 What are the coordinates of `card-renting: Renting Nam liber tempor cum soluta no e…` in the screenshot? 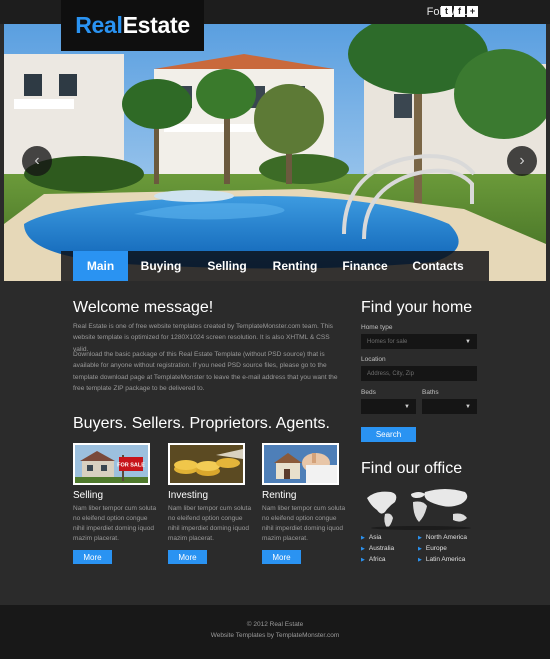 It's located at (303, 503).